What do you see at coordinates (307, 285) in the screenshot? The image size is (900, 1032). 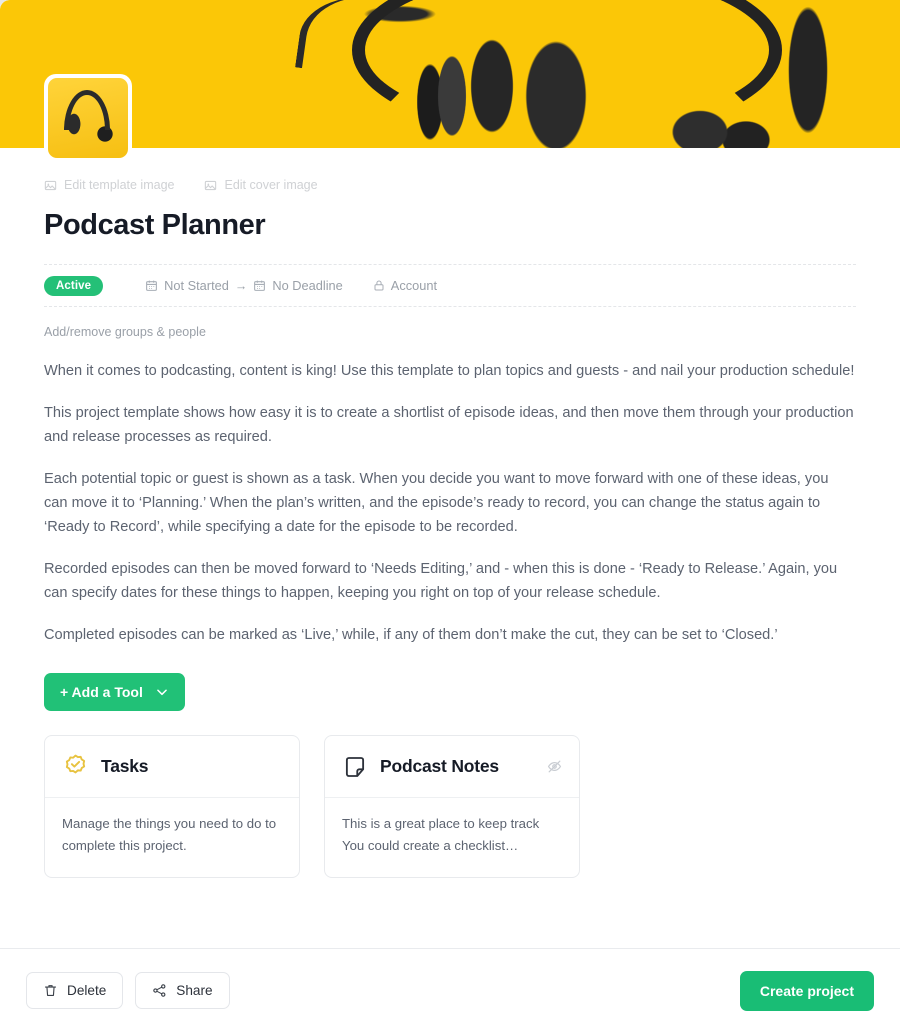 I see `deadline-label: No Deadline` at bounding box center [307, 285].